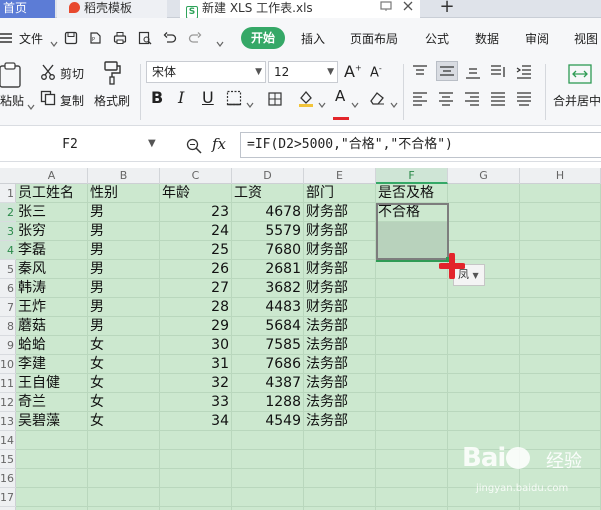 The width and height of the screenshot is (601, 510). Describe the element at coordinates (52, 326) in the screenshot. I see `table-cell: 蘑菇` at that location.